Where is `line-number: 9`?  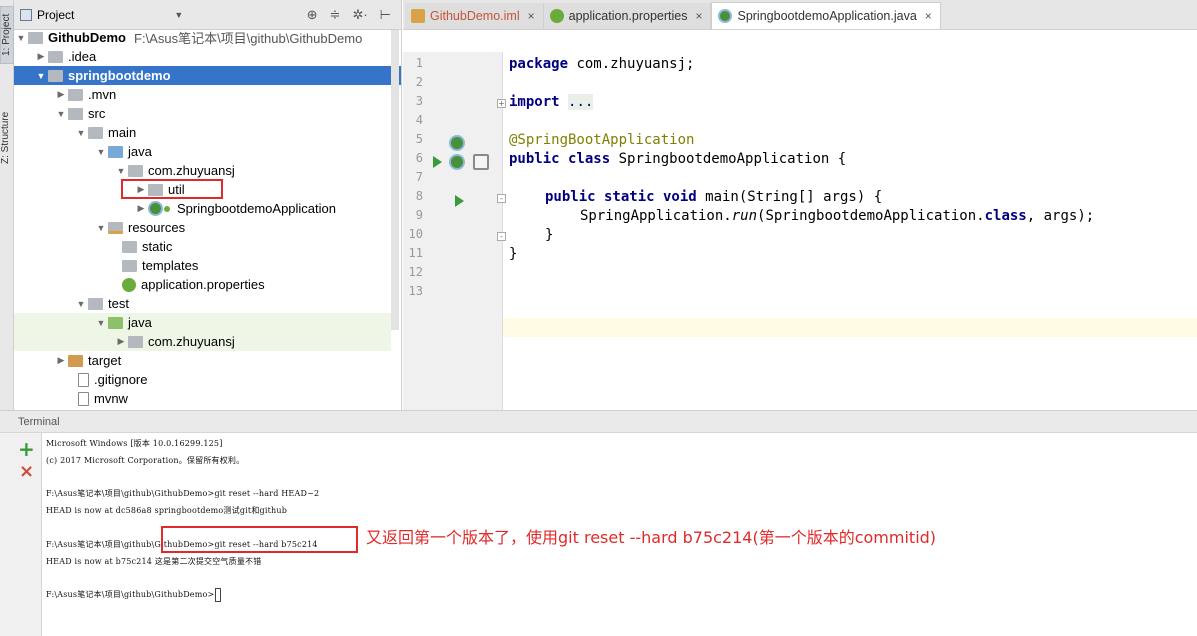 line-number: 9 is located at coordinates (419, 215).